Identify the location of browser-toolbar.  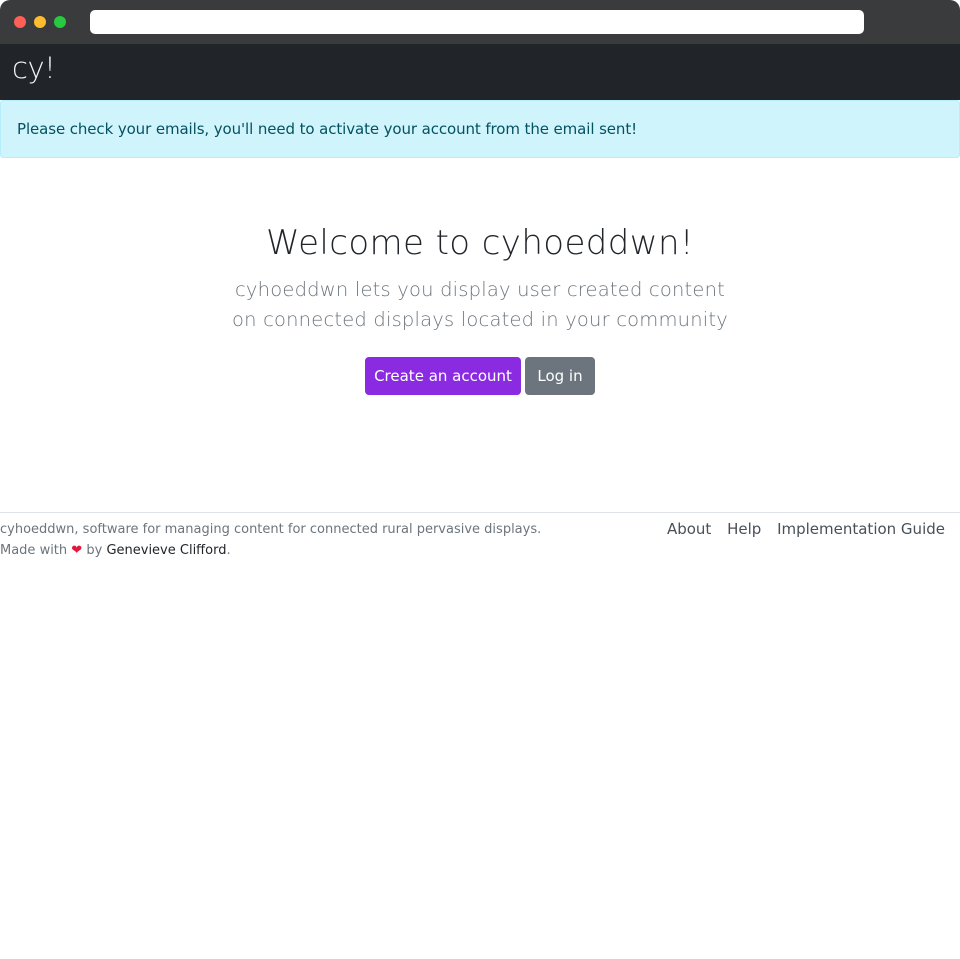
(480, 22).